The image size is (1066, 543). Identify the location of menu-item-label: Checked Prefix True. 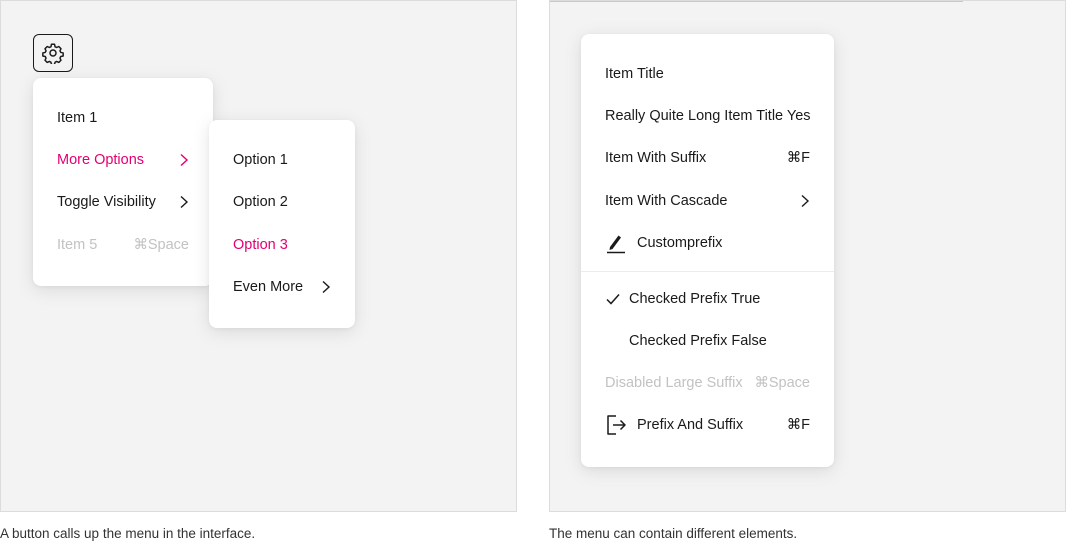
(695, 299).